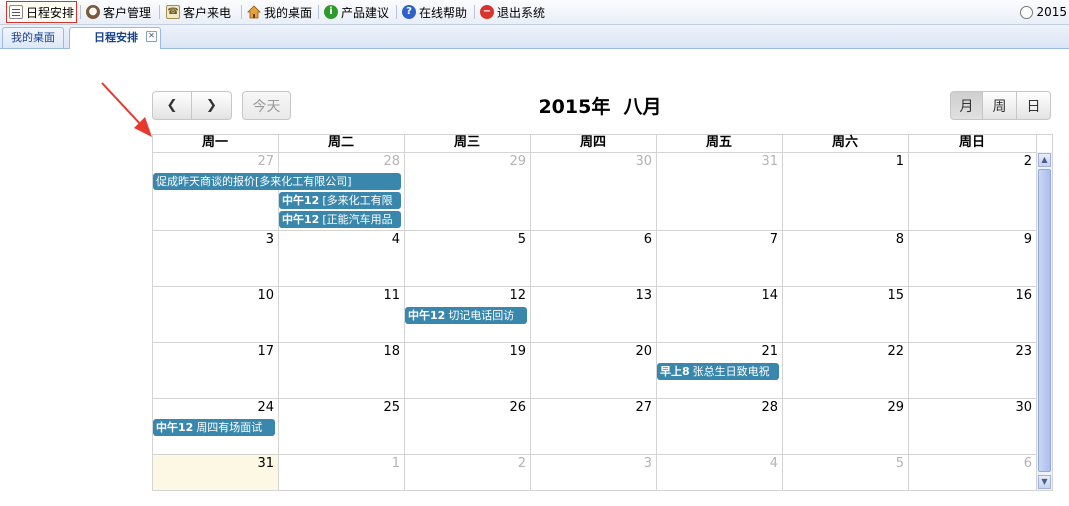 The height and width of the screenshot is (506, 1069). What do you see at coordinates (173, 12) in the screenshot?
I see `phone-icon: ☎` at bounding box center [173, 12].